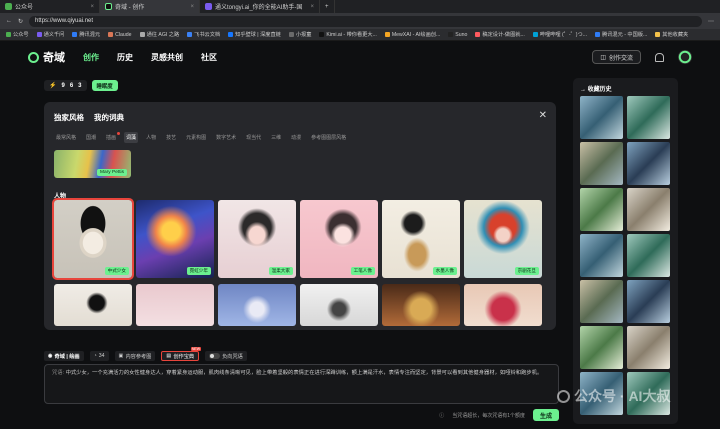  What do you see at coordinates (421, 239) in the screenshot?
I see `style-card: 水墨人像` at bounding box center [421, 239].